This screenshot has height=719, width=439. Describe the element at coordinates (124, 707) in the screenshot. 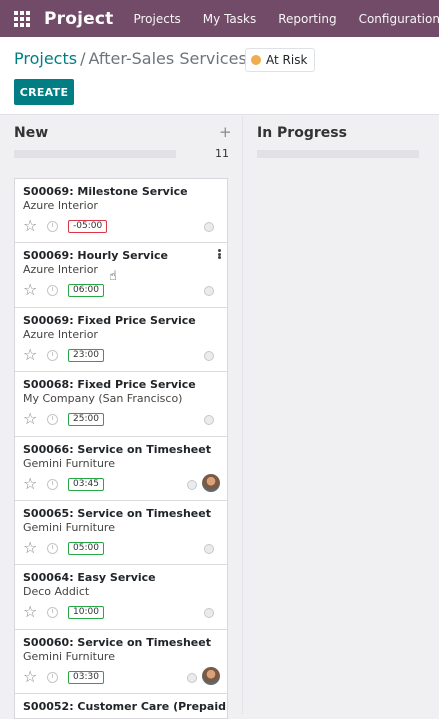

I see `card-title: S00052: Customer Care (Prepaid` at that location.